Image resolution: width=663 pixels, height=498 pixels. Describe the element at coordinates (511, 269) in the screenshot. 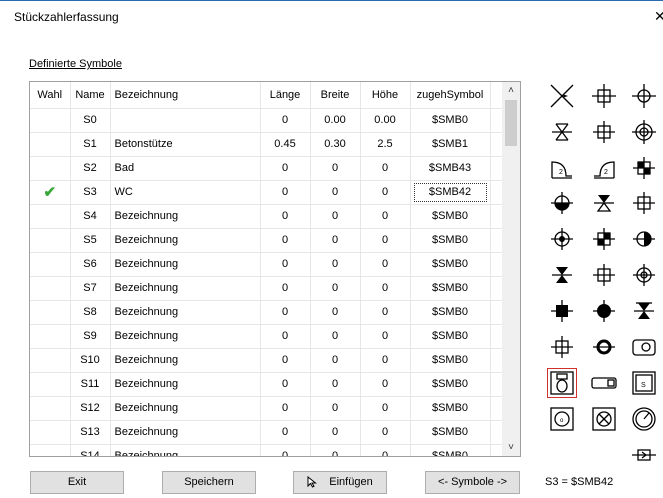

I see `table-scrollbar: ˄ ˅` at that location.